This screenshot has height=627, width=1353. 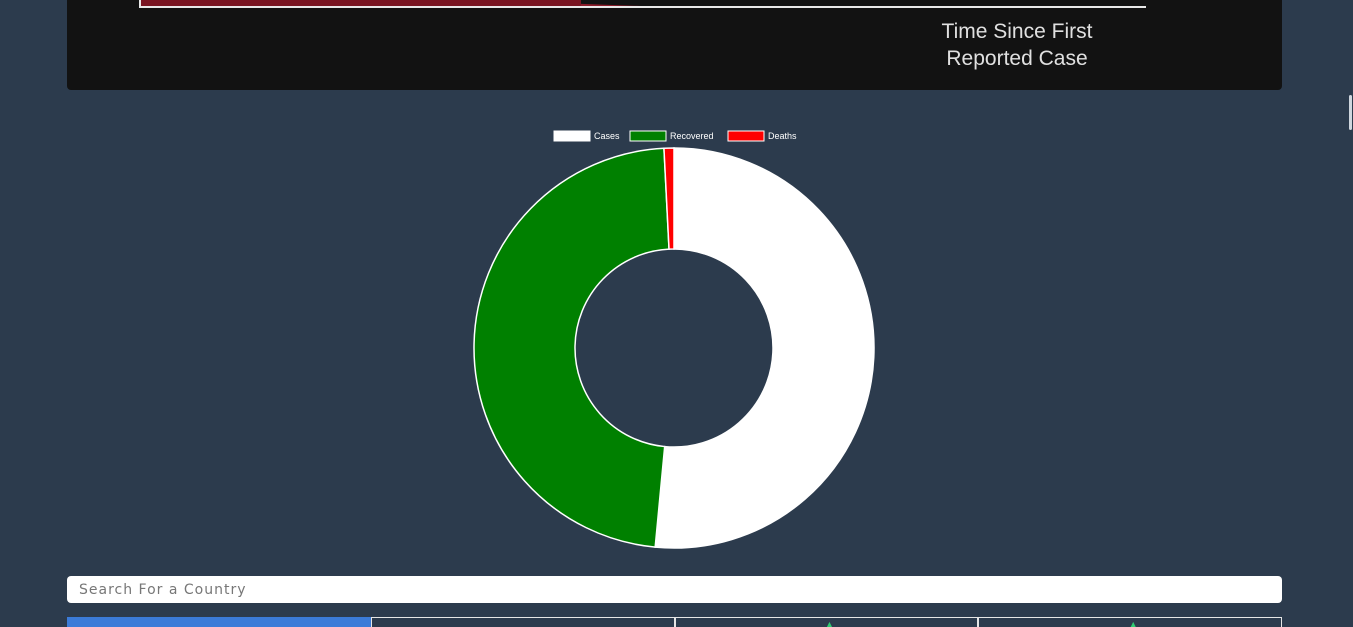 What do you see at coordinates (642, 4) in the screenshot?
I see `chart-axes` at bounding box center [642, 4].